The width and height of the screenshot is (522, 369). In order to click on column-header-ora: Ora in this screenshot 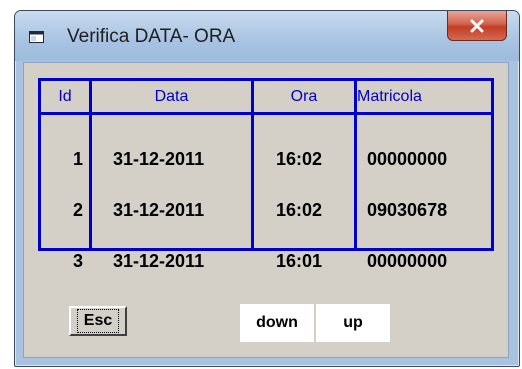, I will do `click(304, 96)`.